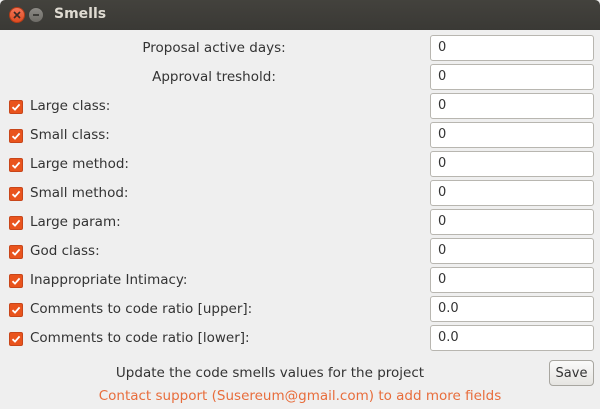 This screenshot has width=600, height=409. I want to click on form-row: Inappropriate Intimacy: 0, so click(300, 281).